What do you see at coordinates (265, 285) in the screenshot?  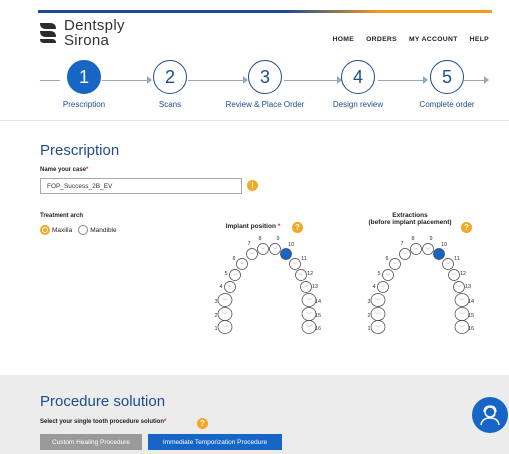 I see `implant-tooth-chart: 12345678 910111213141516` at bounding box center [265, 285].